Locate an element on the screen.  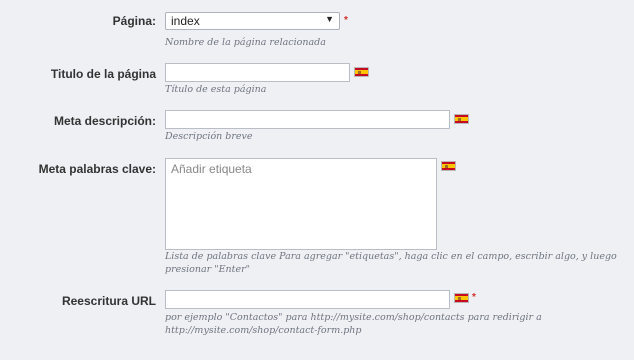
meta-description-help-text: Descripción breve is located at coordinates (209, 136).